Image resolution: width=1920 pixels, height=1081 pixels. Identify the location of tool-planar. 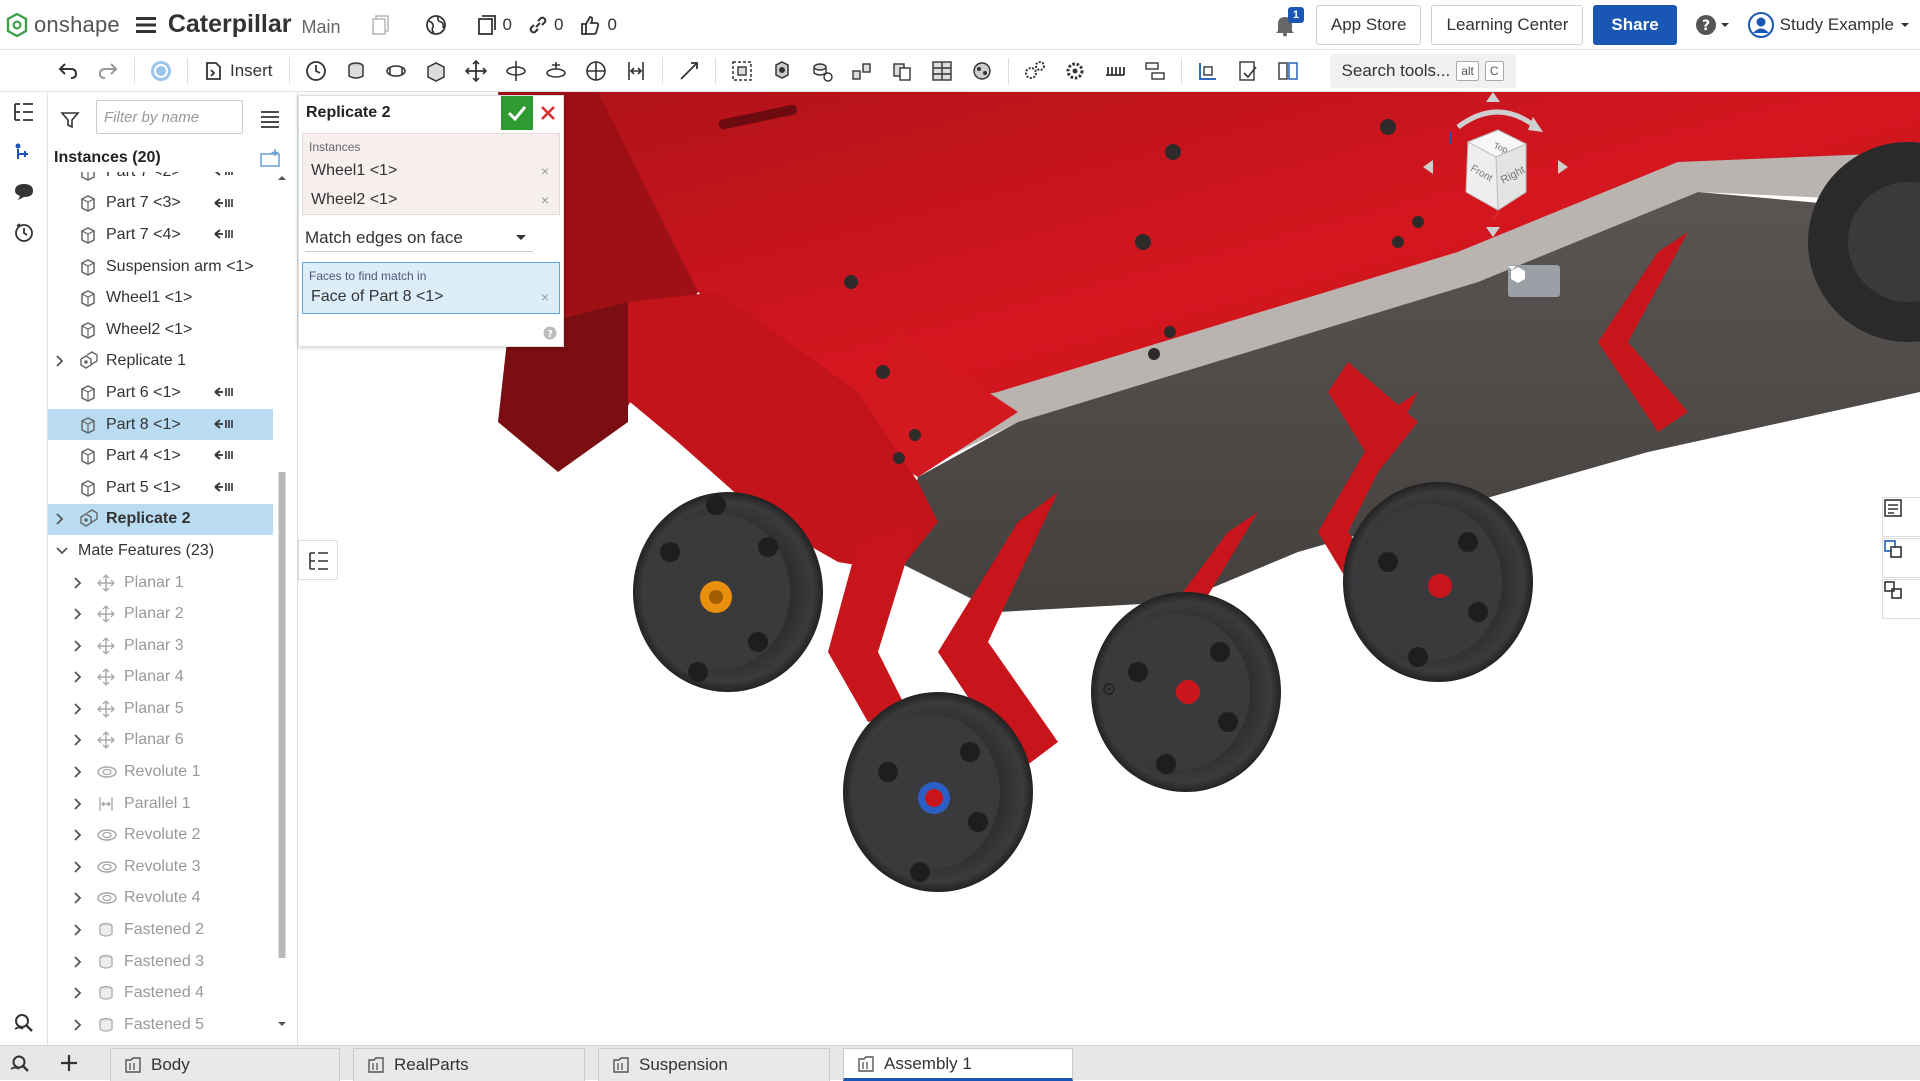
(476, 71).